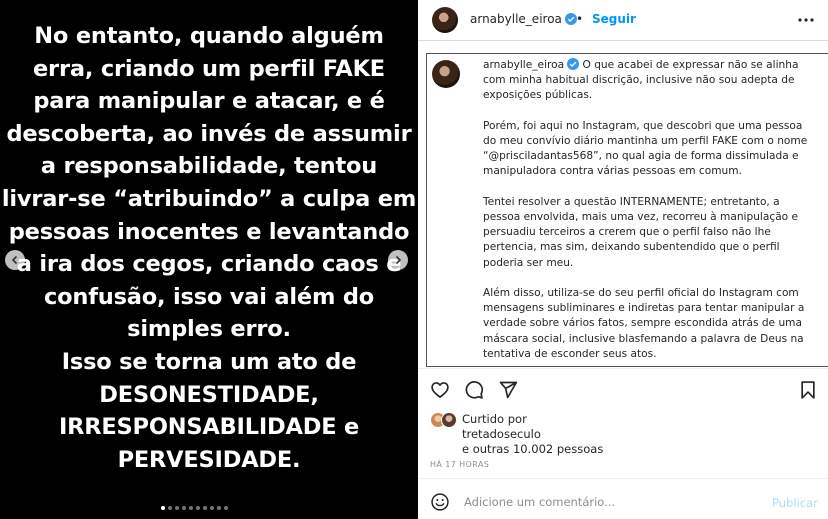  What do you see at coordinates (474, 390) in the screenshot?
I see `comment-icon` at bounding box center [474, 390].